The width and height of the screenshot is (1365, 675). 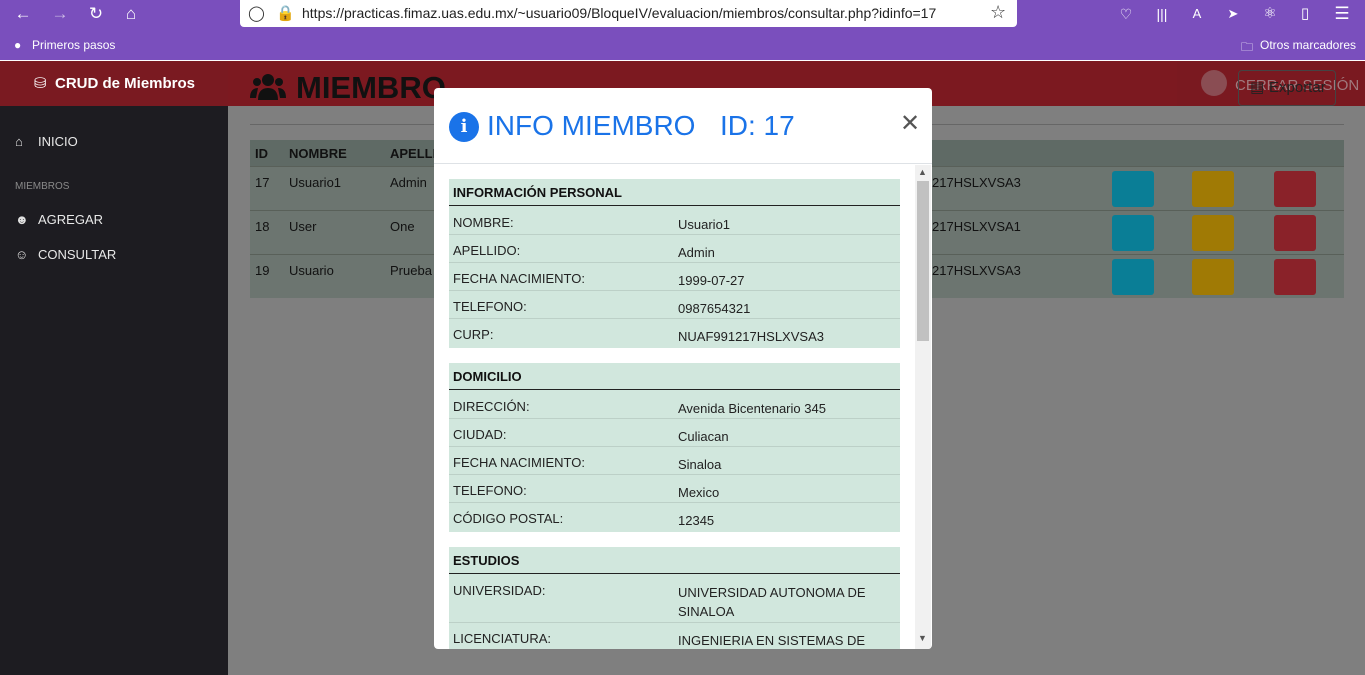 What do you see at coordinates (42, 186) in the screenshot?
I see `sidebar-section-label: MIEMBROS` at bounding box center [42, 186].